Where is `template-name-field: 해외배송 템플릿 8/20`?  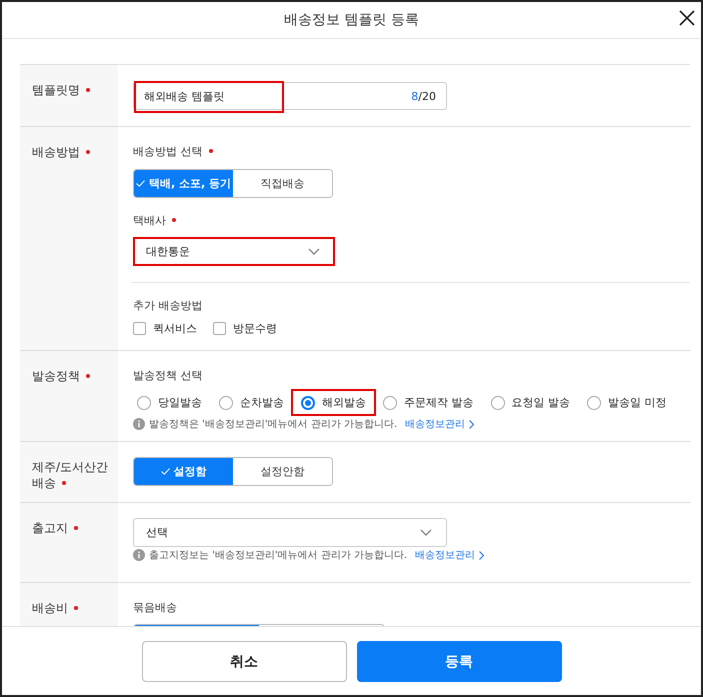 template-name-field: 해외배송 템플릿 8/20 is located at coordinates (290, 96).